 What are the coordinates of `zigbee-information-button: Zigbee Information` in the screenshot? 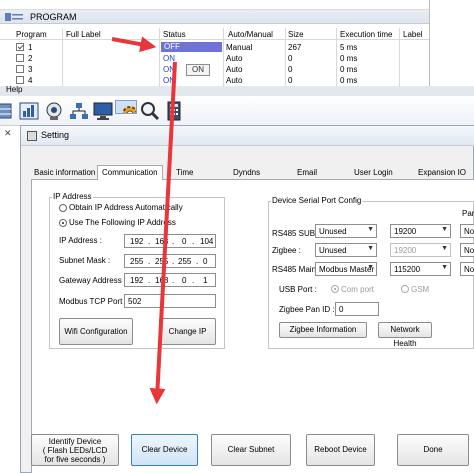 It's located at (323, 330).